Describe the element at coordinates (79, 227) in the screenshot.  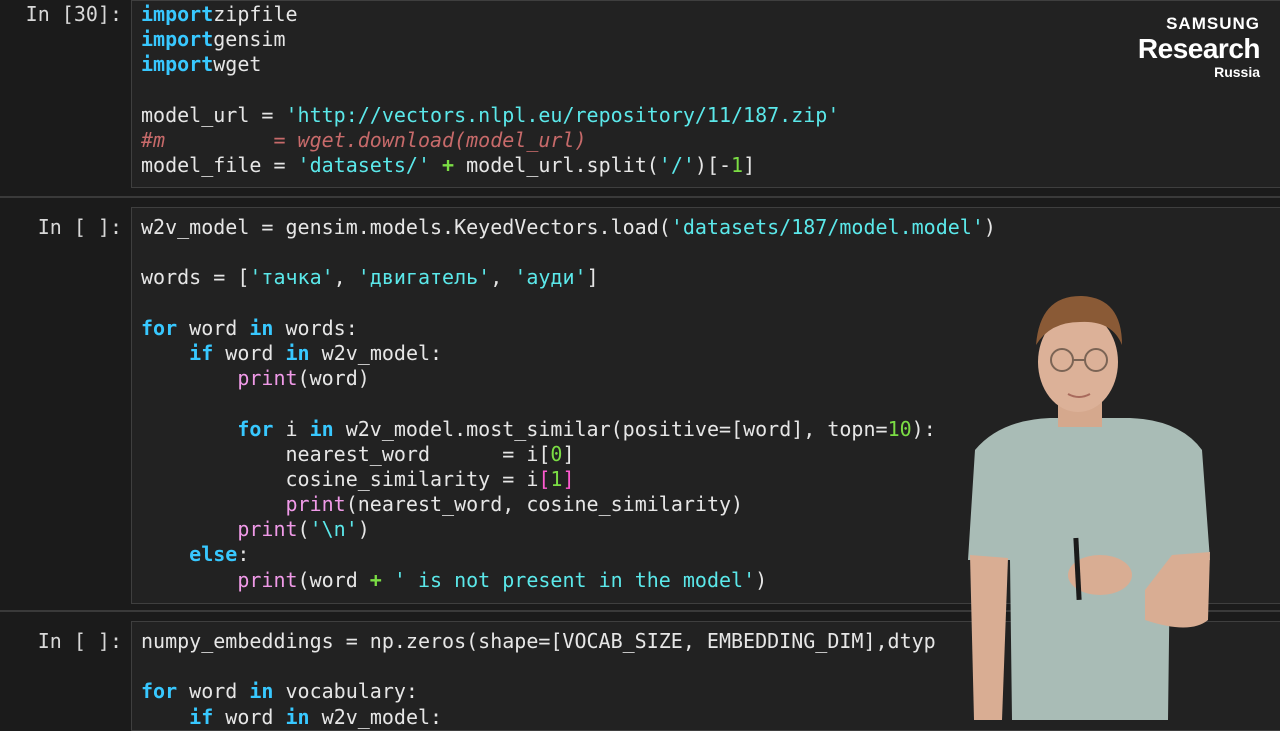
I see `cell-2-prompt: In [ ]:` at that location.